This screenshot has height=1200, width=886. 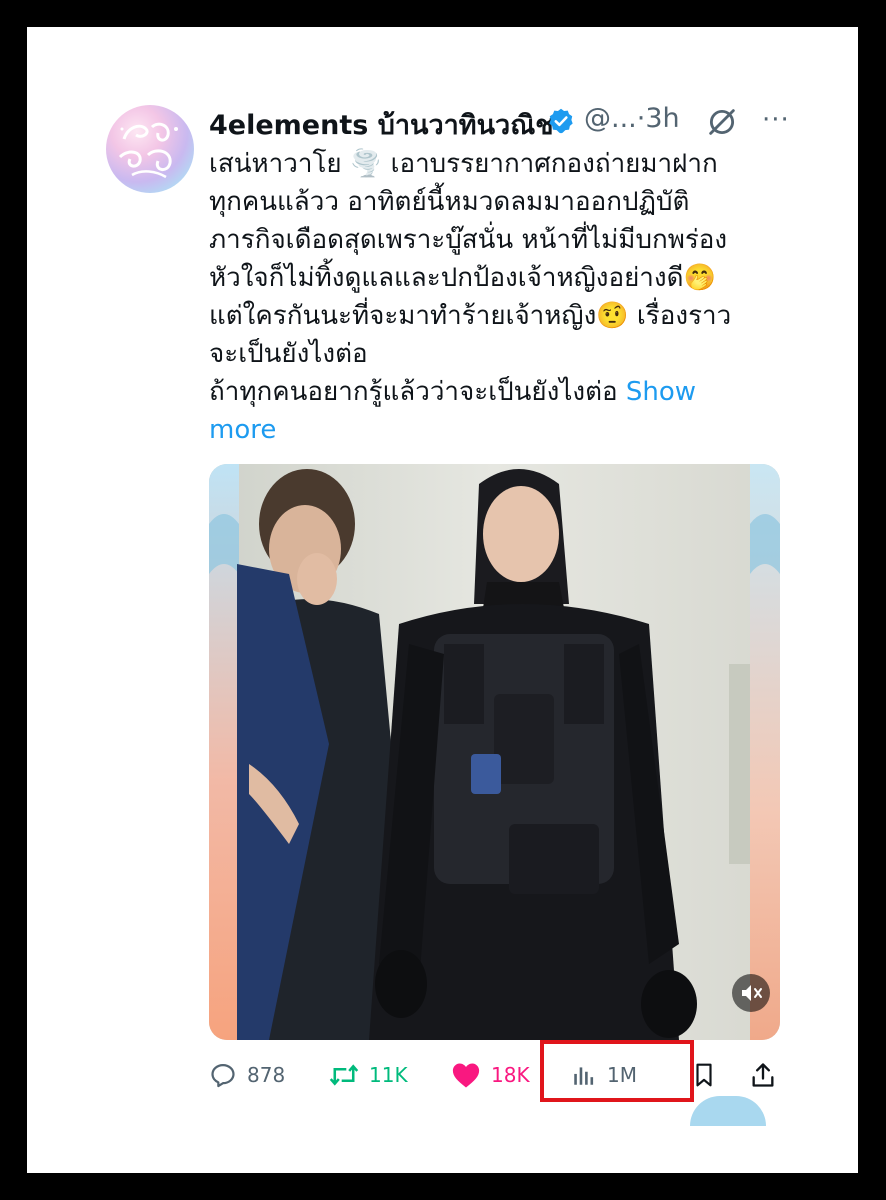 I want to click on reply-button: 878, so click(x=247, y=1075).